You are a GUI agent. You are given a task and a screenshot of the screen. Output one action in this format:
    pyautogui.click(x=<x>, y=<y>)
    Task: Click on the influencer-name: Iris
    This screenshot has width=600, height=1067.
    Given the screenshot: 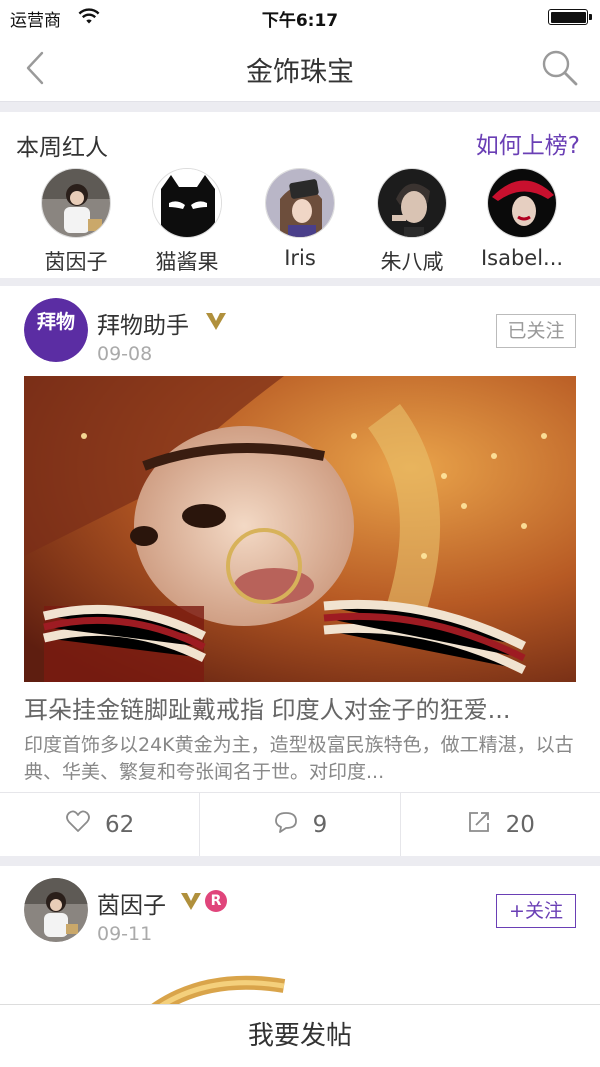 What is the action you would take?
    pyautogui.click(x=300, y=258)
    